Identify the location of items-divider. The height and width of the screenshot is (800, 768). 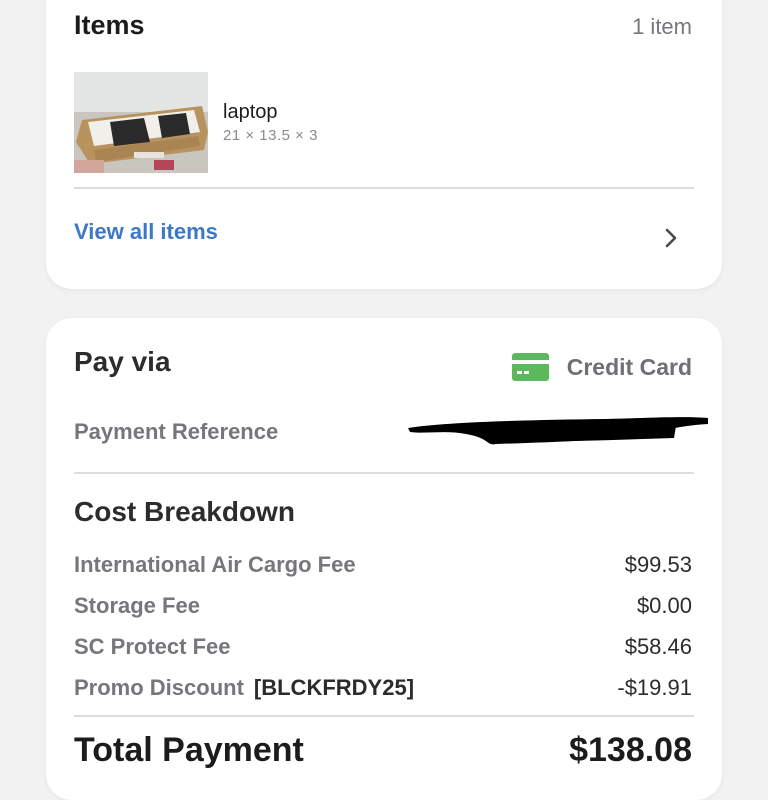
(384, 188).